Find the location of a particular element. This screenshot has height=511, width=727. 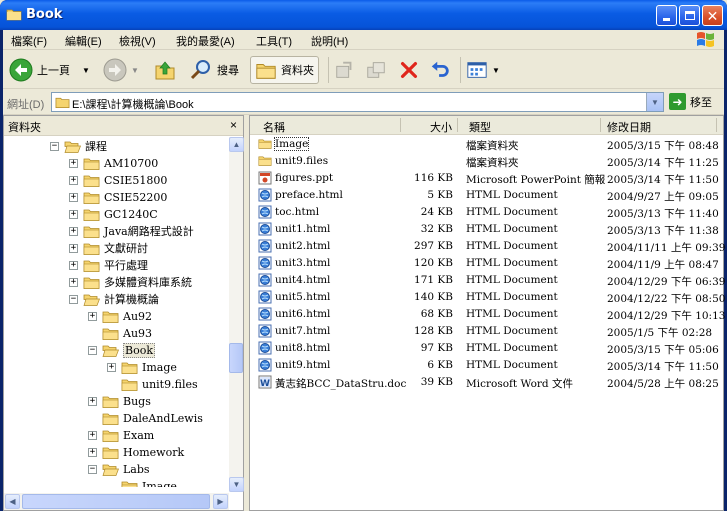

tree-item: + 多媒體資料庫系統 is located at coordinates (130, 282).